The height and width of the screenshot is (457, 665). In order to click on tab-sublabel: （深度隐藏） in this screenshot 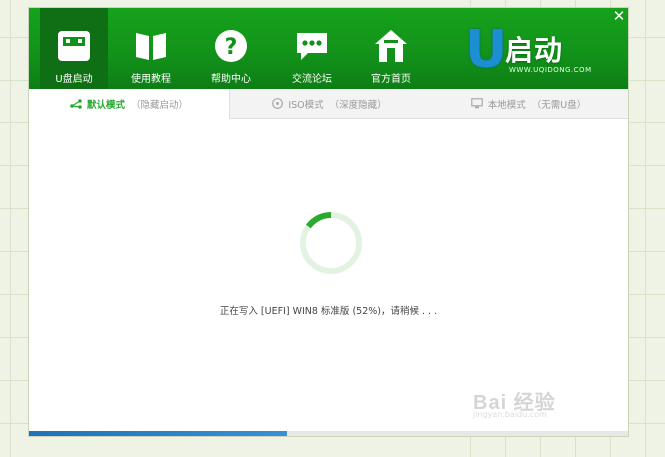, I will do `click(358, 105)`.